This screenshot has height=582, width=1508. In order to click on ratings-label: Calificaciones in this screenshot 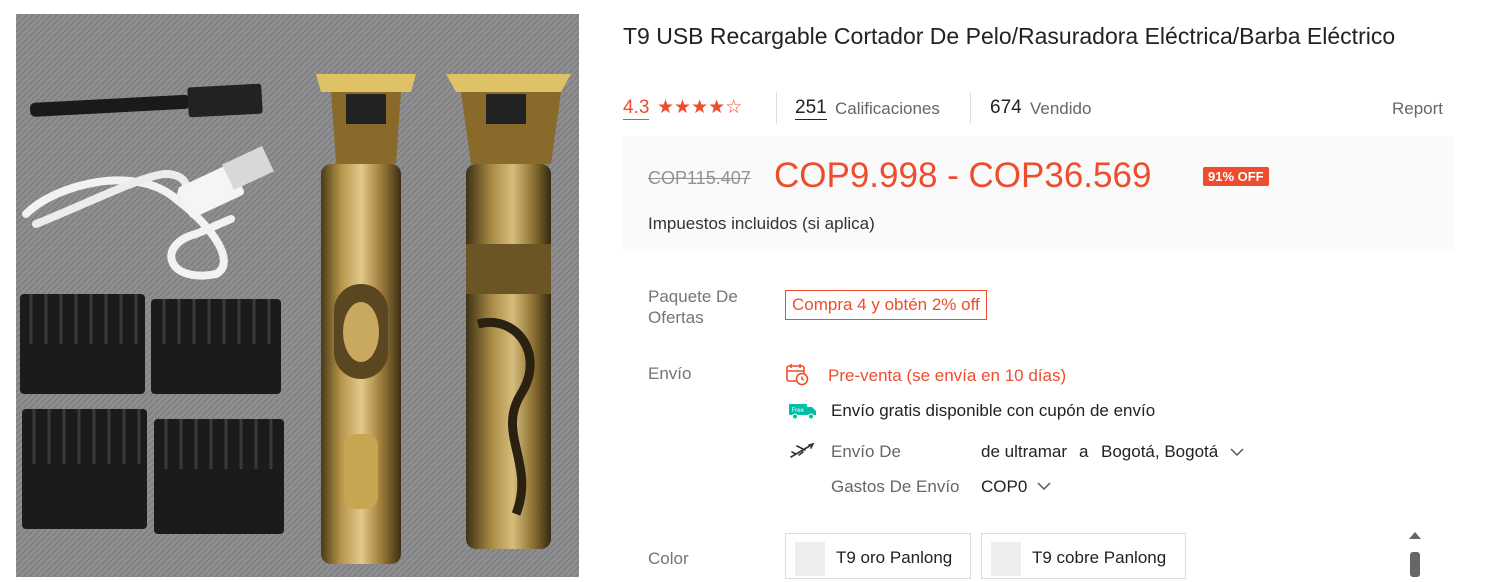, I will do `click(887, 108)`.